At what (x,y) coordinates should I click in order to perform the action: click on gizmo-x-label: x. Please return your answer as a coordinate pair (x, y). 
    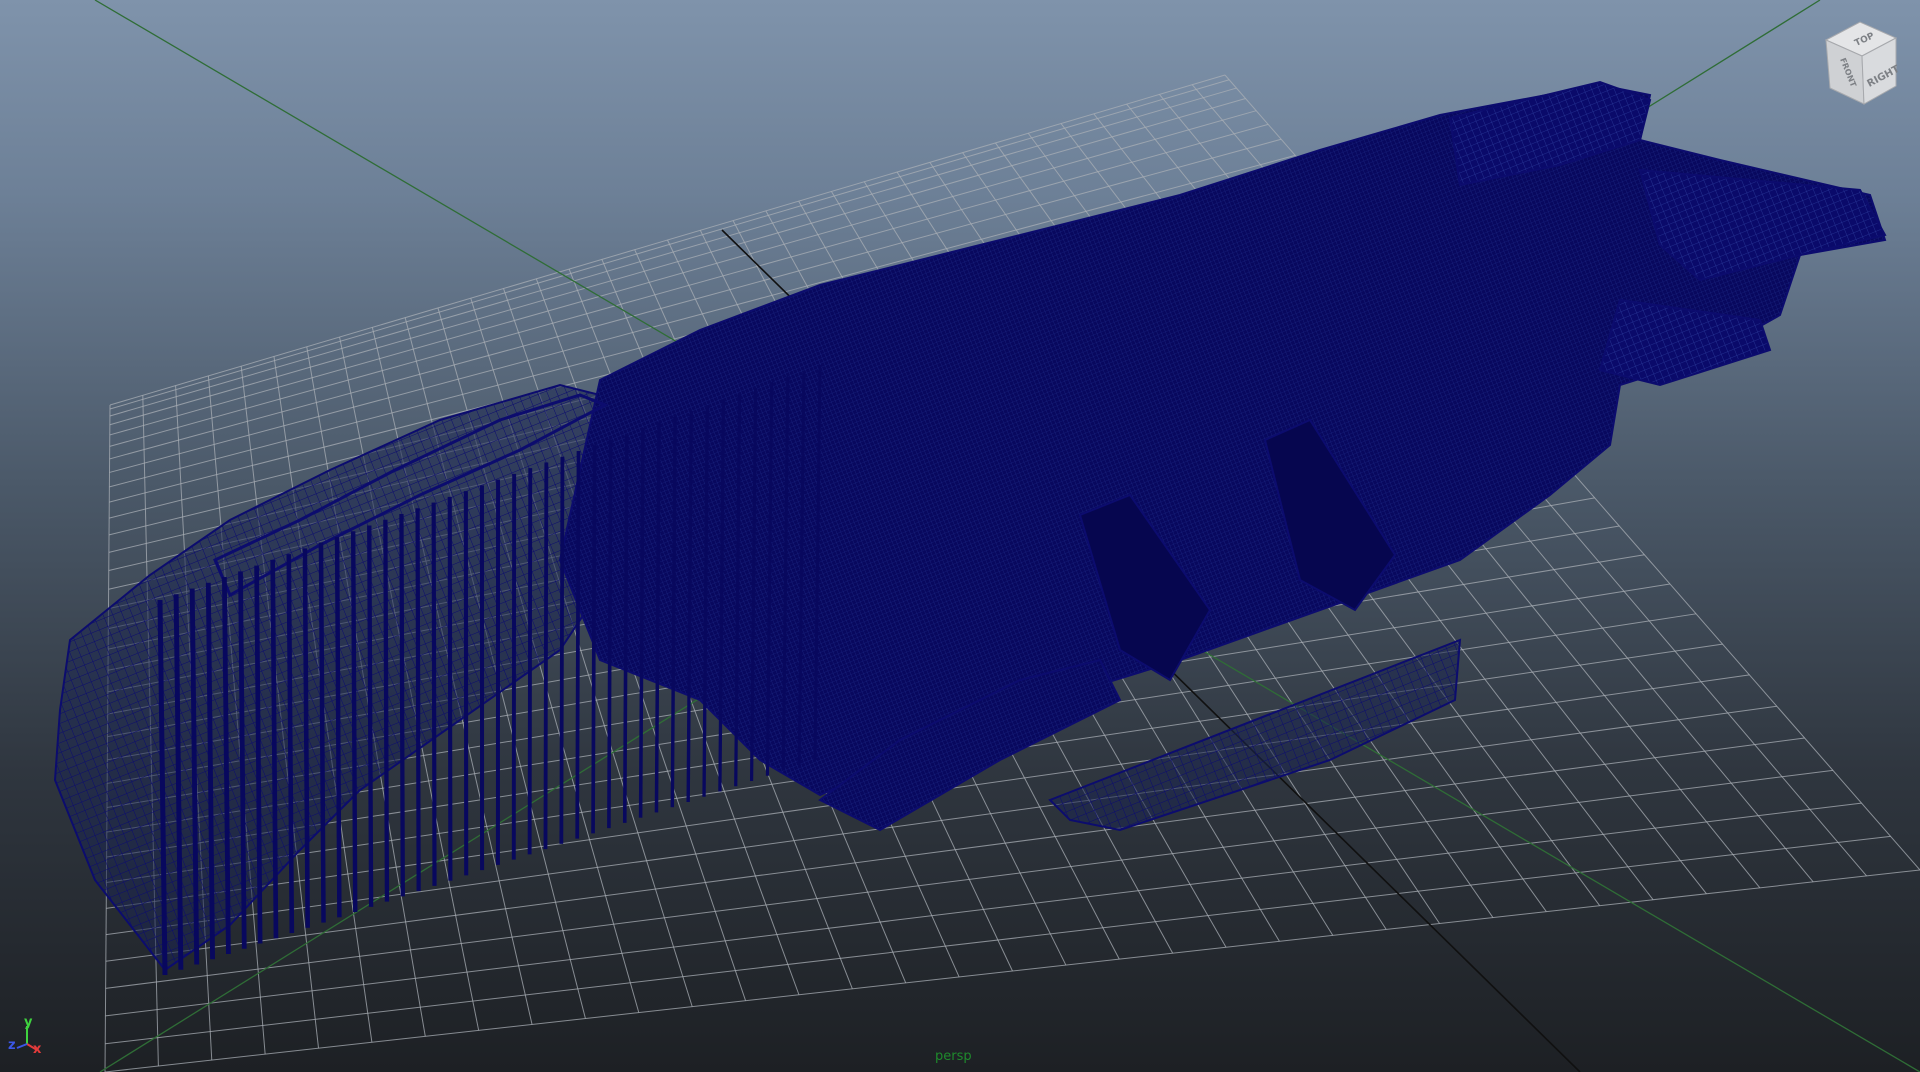
    Looking at the image, I should click on (37, 1049).